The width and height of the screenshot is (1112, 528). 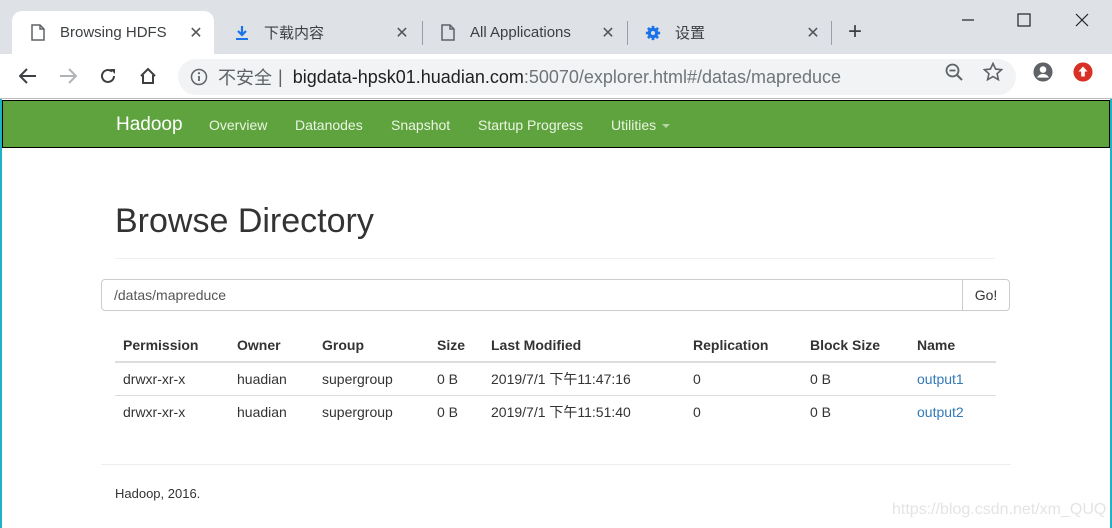 What do you see at coordinates (172, 345) in the screenshot?
I see `column-header-permission: Permission` at bounding box center [172, 345].